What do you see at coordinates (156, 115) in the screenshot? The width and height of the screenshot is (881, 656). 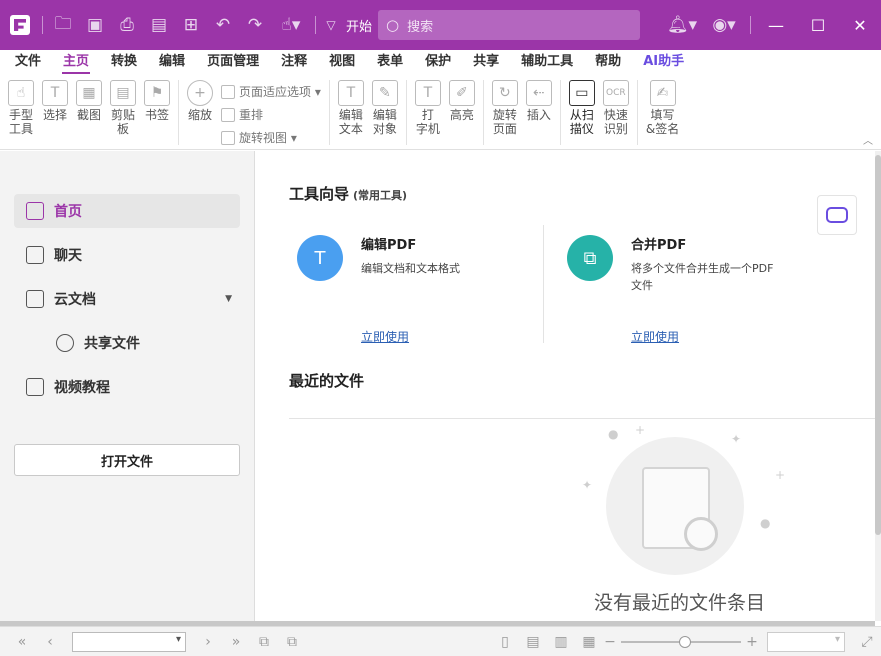 I see `bookmark-label: 书签` at bounding box center [156, 115].